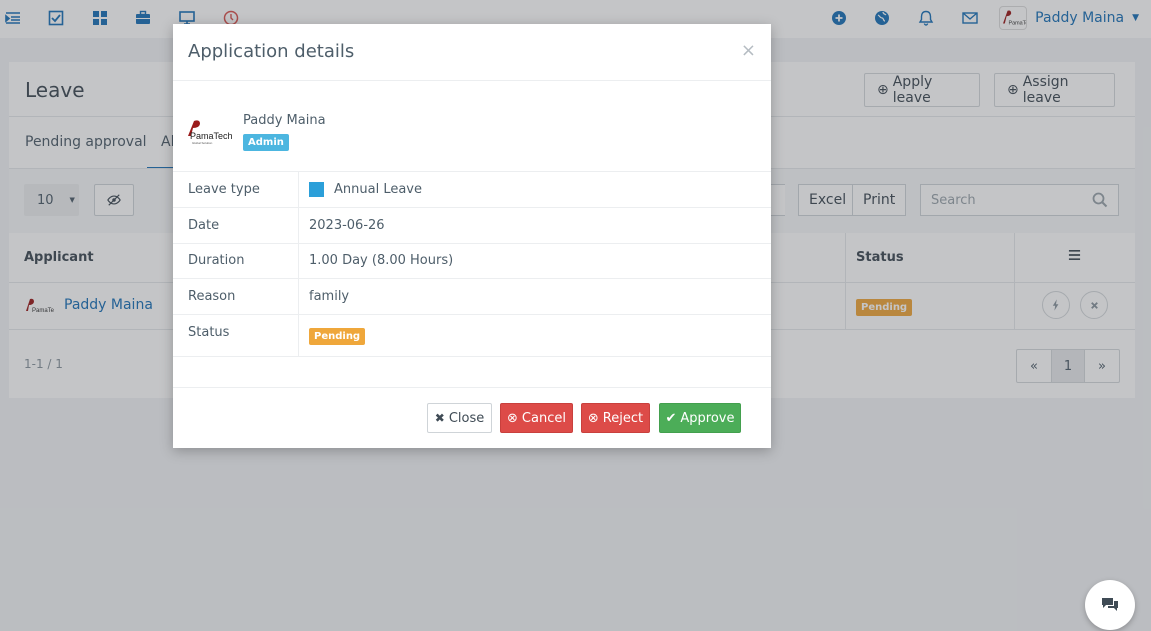 This screenshot has height=631, width=1151. Describe the element at coordinates (472, 387) in the screenshot. I see `modal-footer` at that location.